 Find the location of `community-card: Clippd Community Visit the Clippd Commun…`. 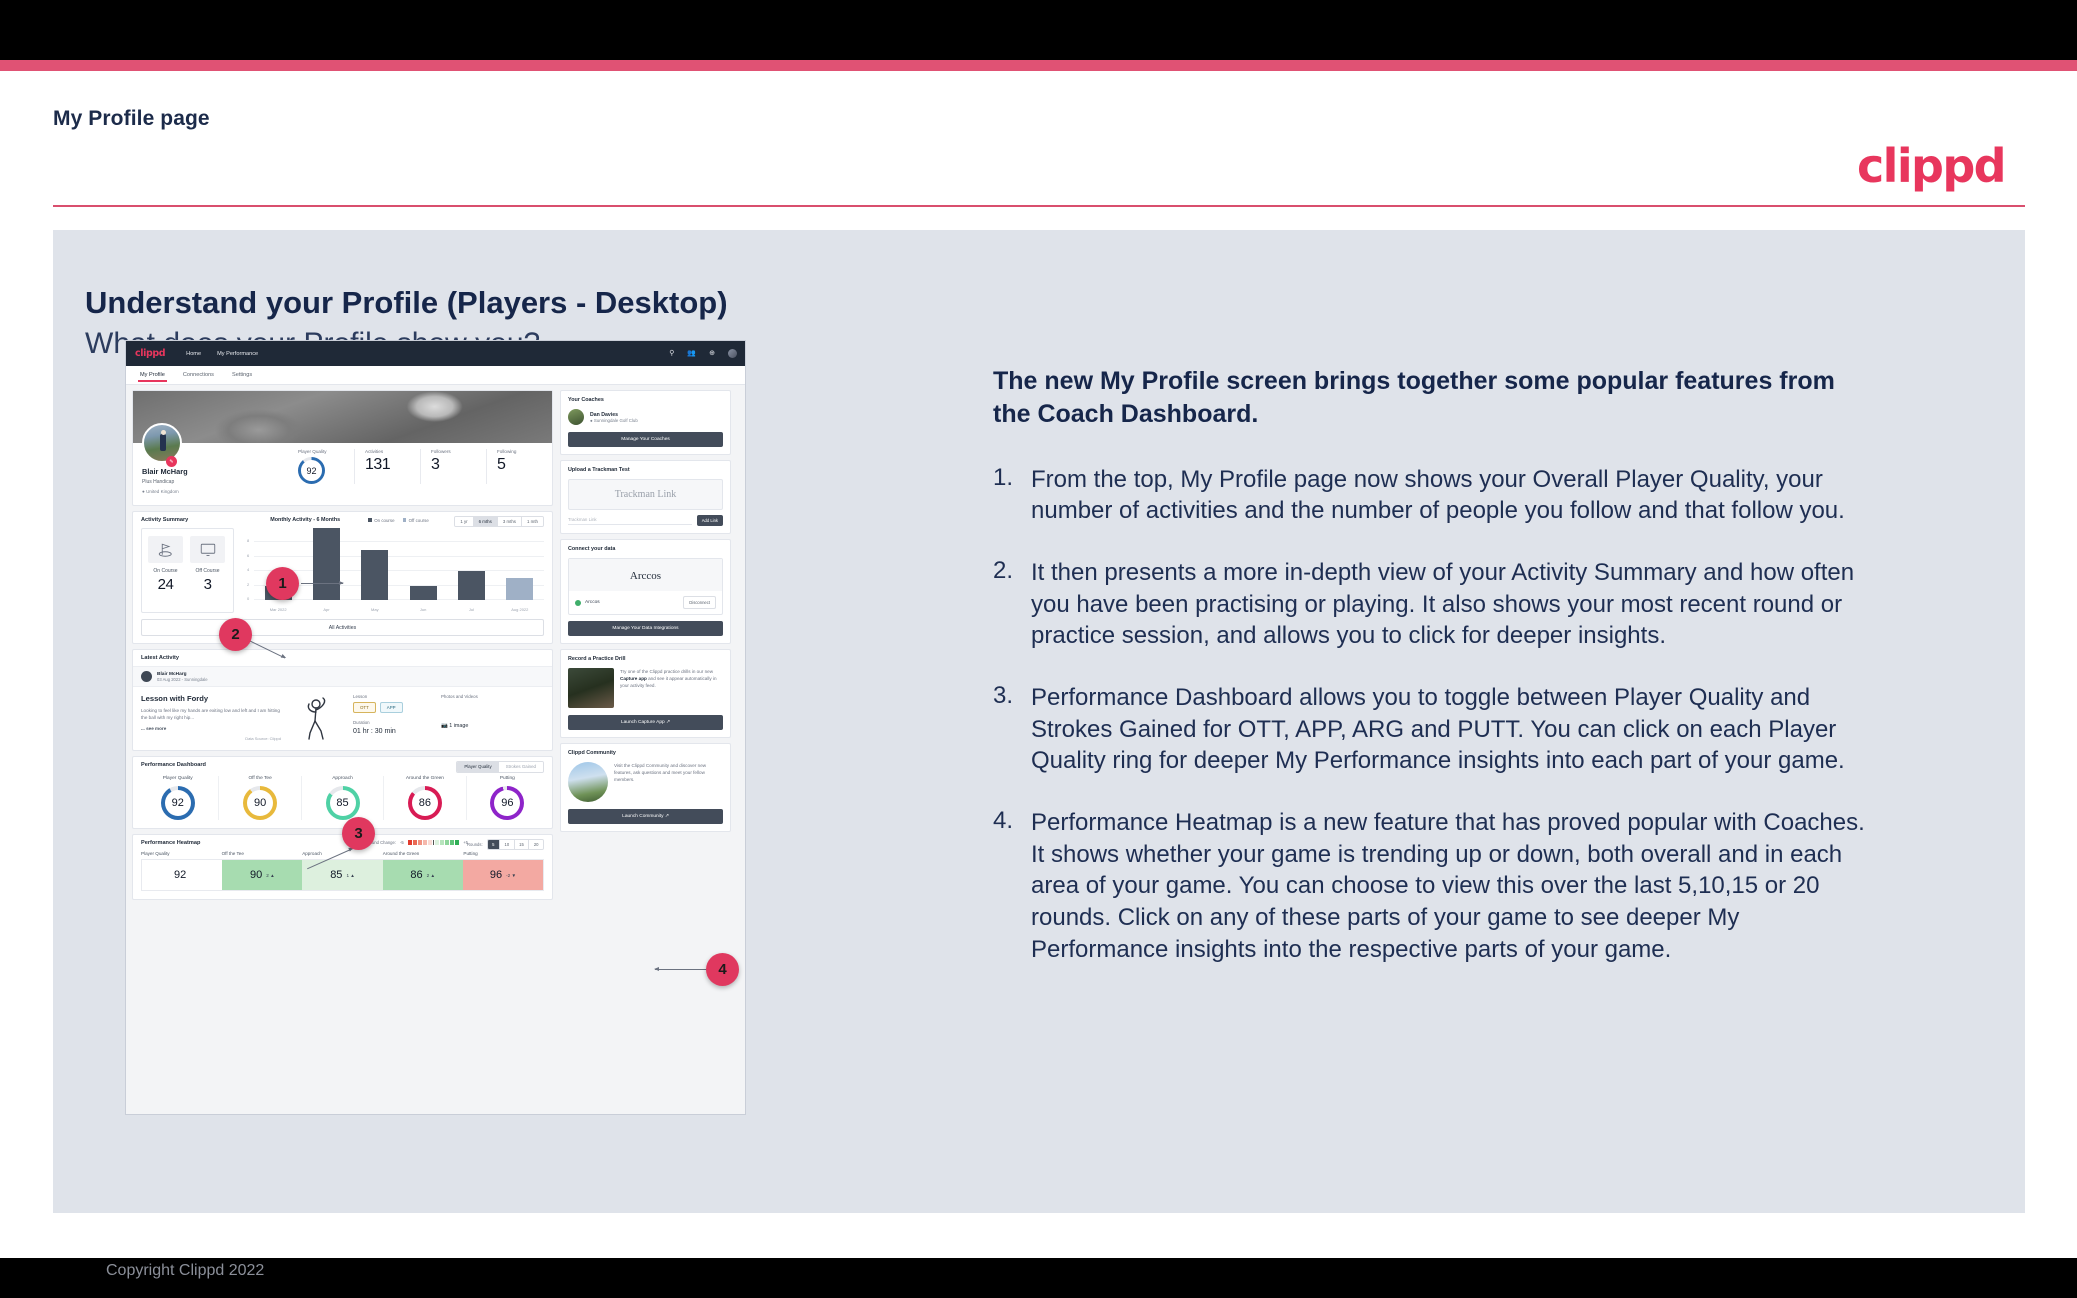

community-card: Clippd Community Visit the Clippd Commun… is located at coordinates (645, 787).